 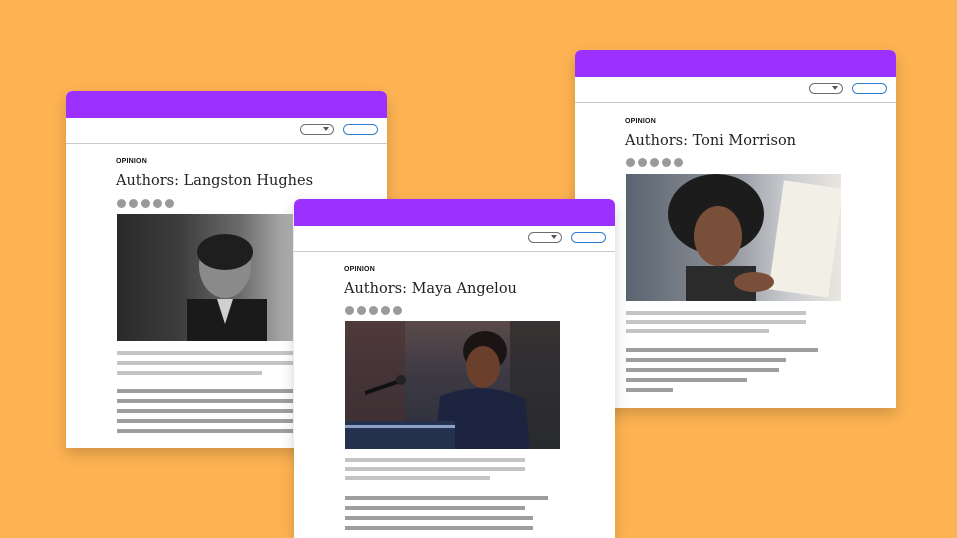 What do you see at coordinates (215, 181) in the screenshot?
I see `article-headline: Authors: Langston Hughes` at bounding box center [215, 181].